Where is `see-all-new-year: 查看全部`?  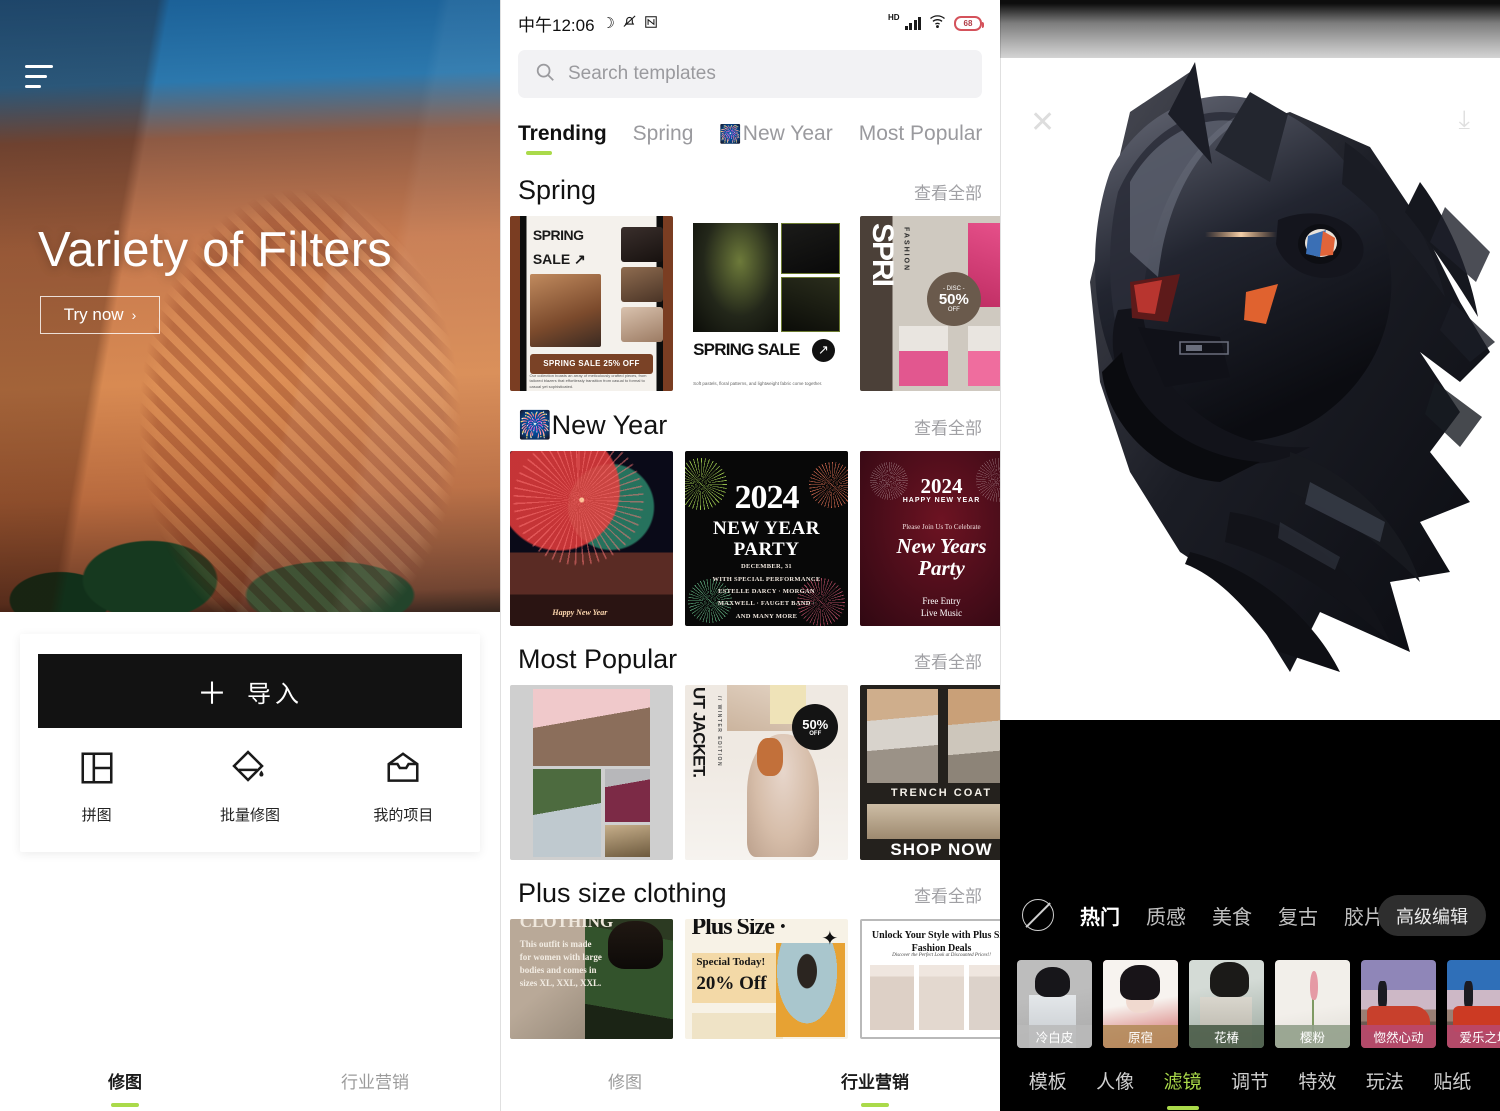 see-all-new-year: 查看全部 is located at coordinates (948, 426).